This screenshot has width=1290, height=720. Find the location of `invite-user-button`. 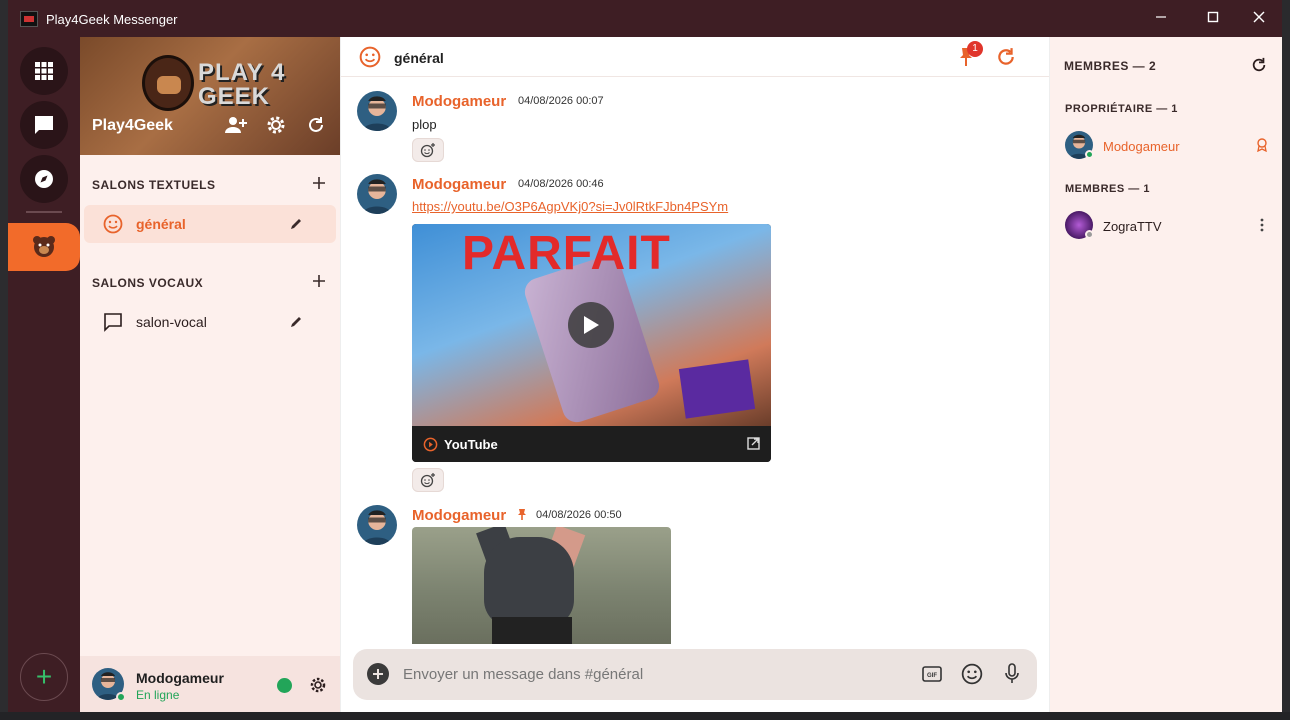

invite-user-button is located at coordinates (236, 125).